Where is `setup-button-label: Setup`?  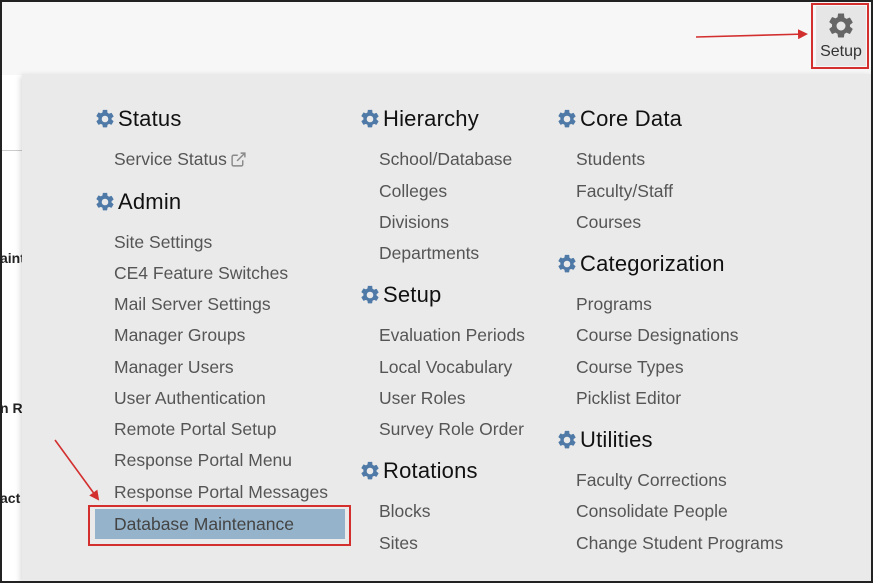 setup-button-label: Setup is located at coordinates (841, 51).